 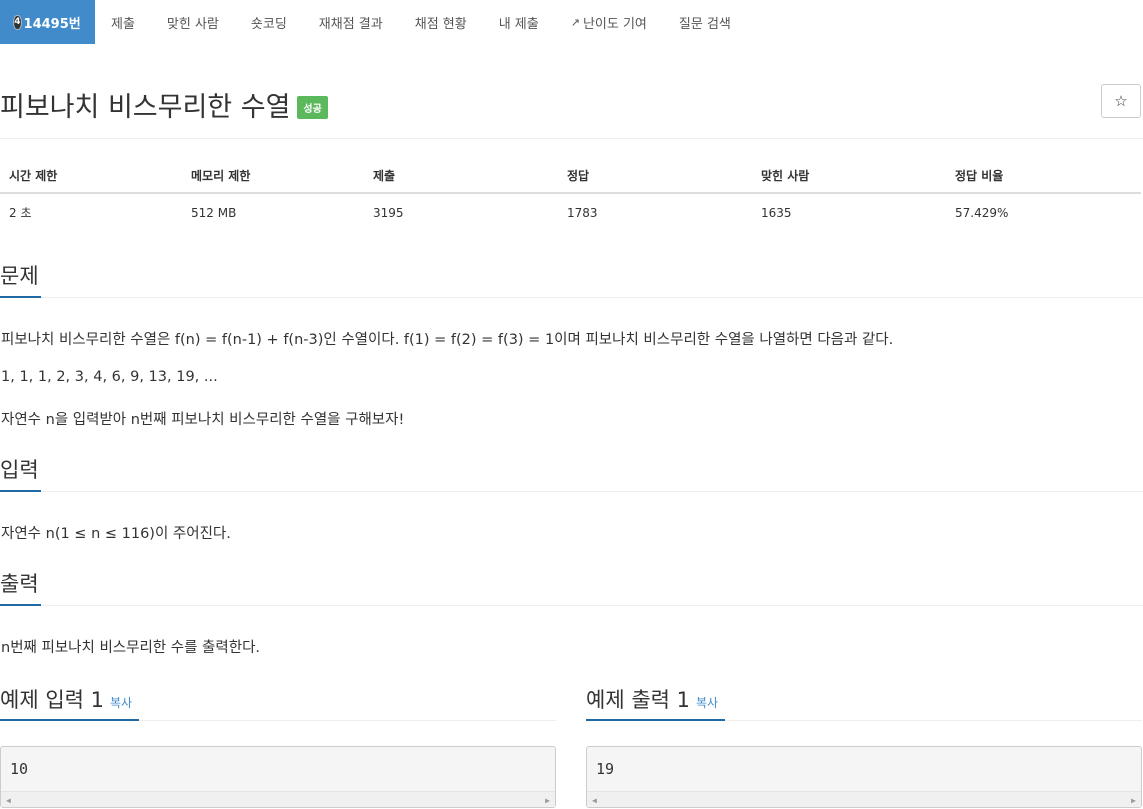 What do you see at coordinates (91, 176) in the screenshot?
I see `header-time-limit: 시간 제한` at bounding box center [91, 176].